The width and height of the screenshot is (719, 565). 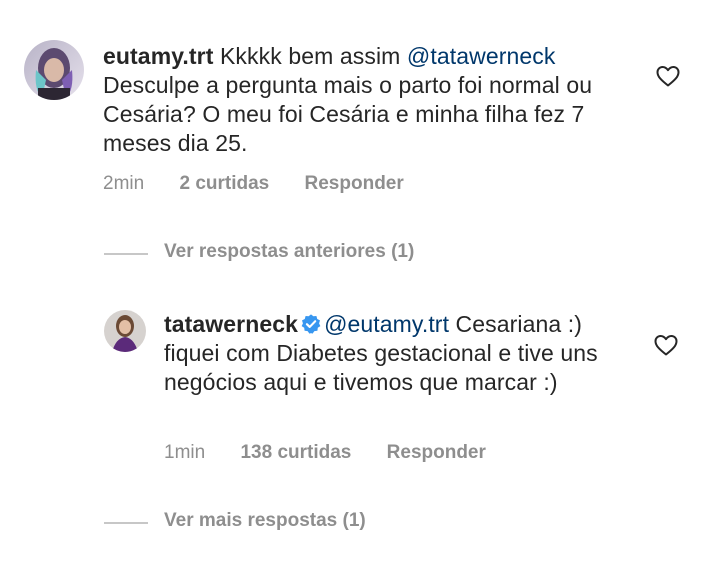 I want to click on comment-text-part: Kkkkk bem assim, so click(x=310, y=56).